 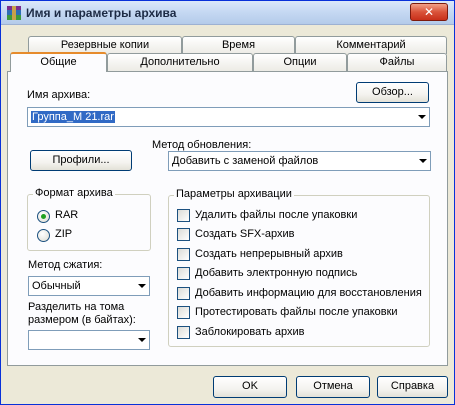 What do you see at coordinates (180, 62) in the screenshot?
I see `tab-advanced: Дополнительно` at bounding box center [180, 62].